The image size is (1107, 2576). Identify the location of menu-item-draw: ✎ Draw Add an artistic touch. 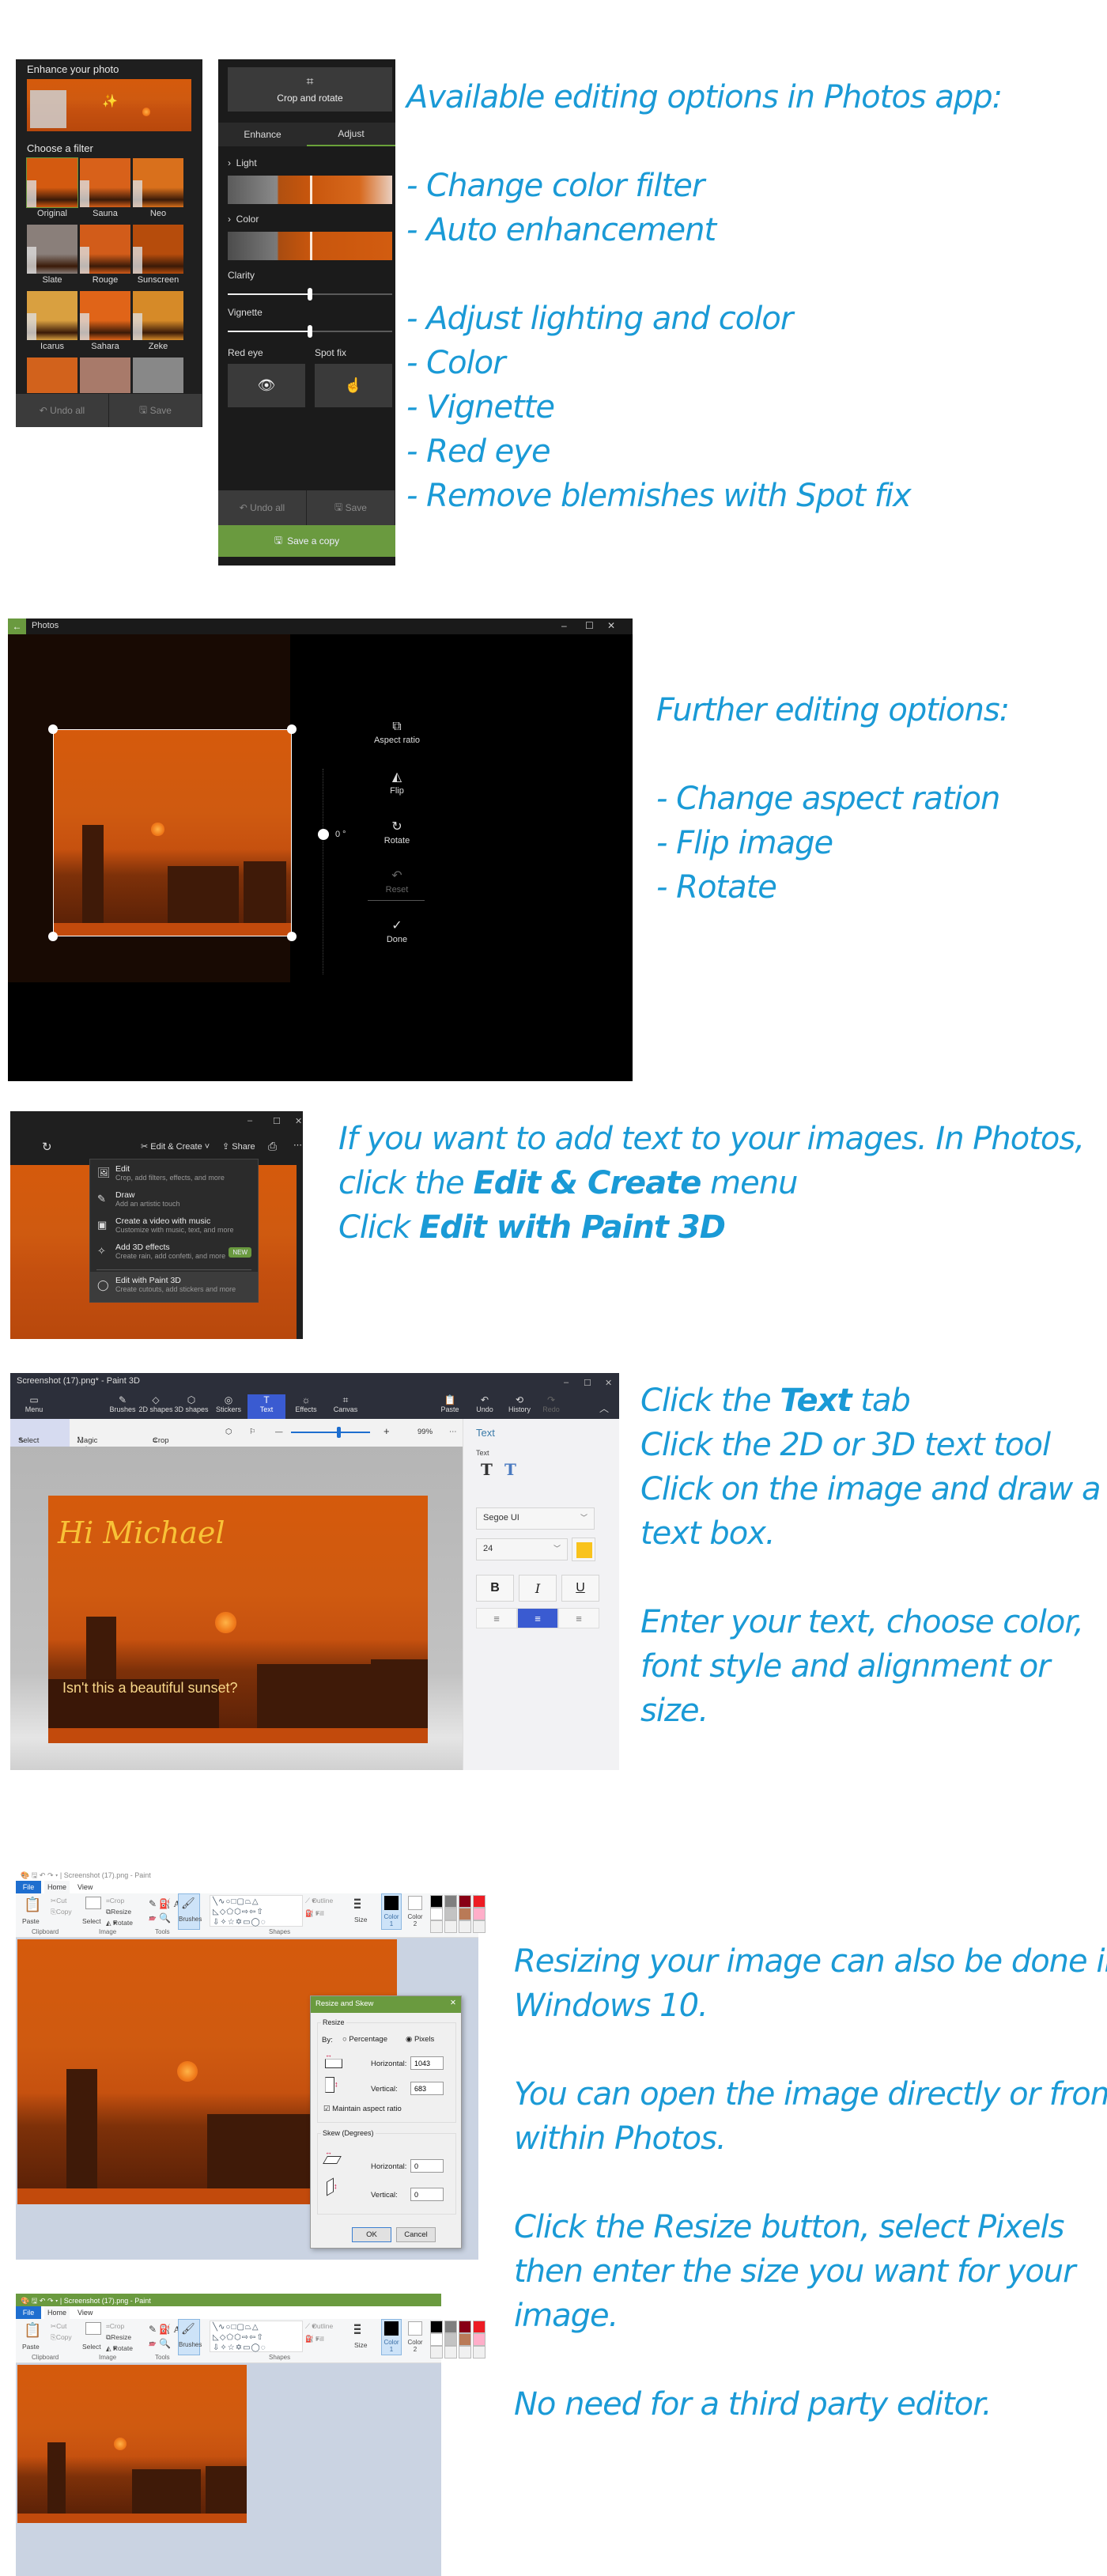
(174, 1201).